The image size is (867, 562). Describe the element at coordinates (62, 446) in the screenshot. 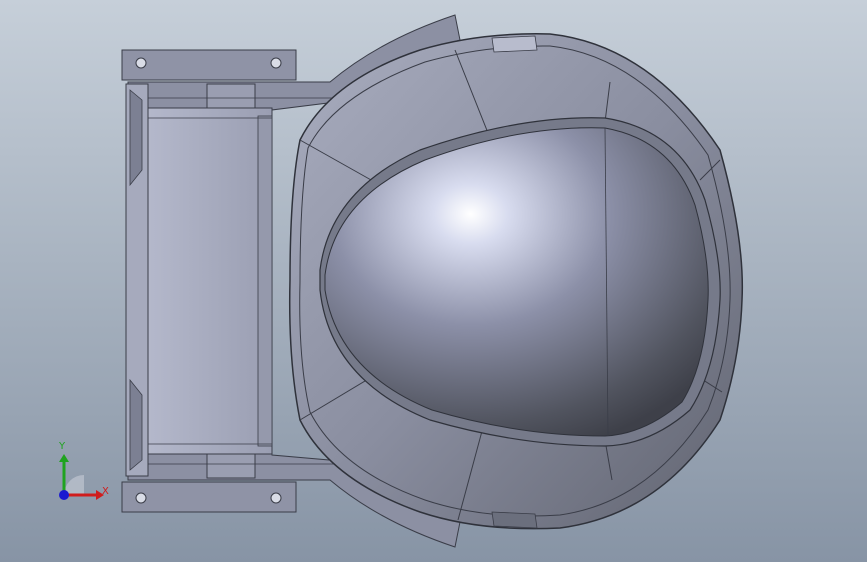

I see `y-axis-label: Y` at that location.